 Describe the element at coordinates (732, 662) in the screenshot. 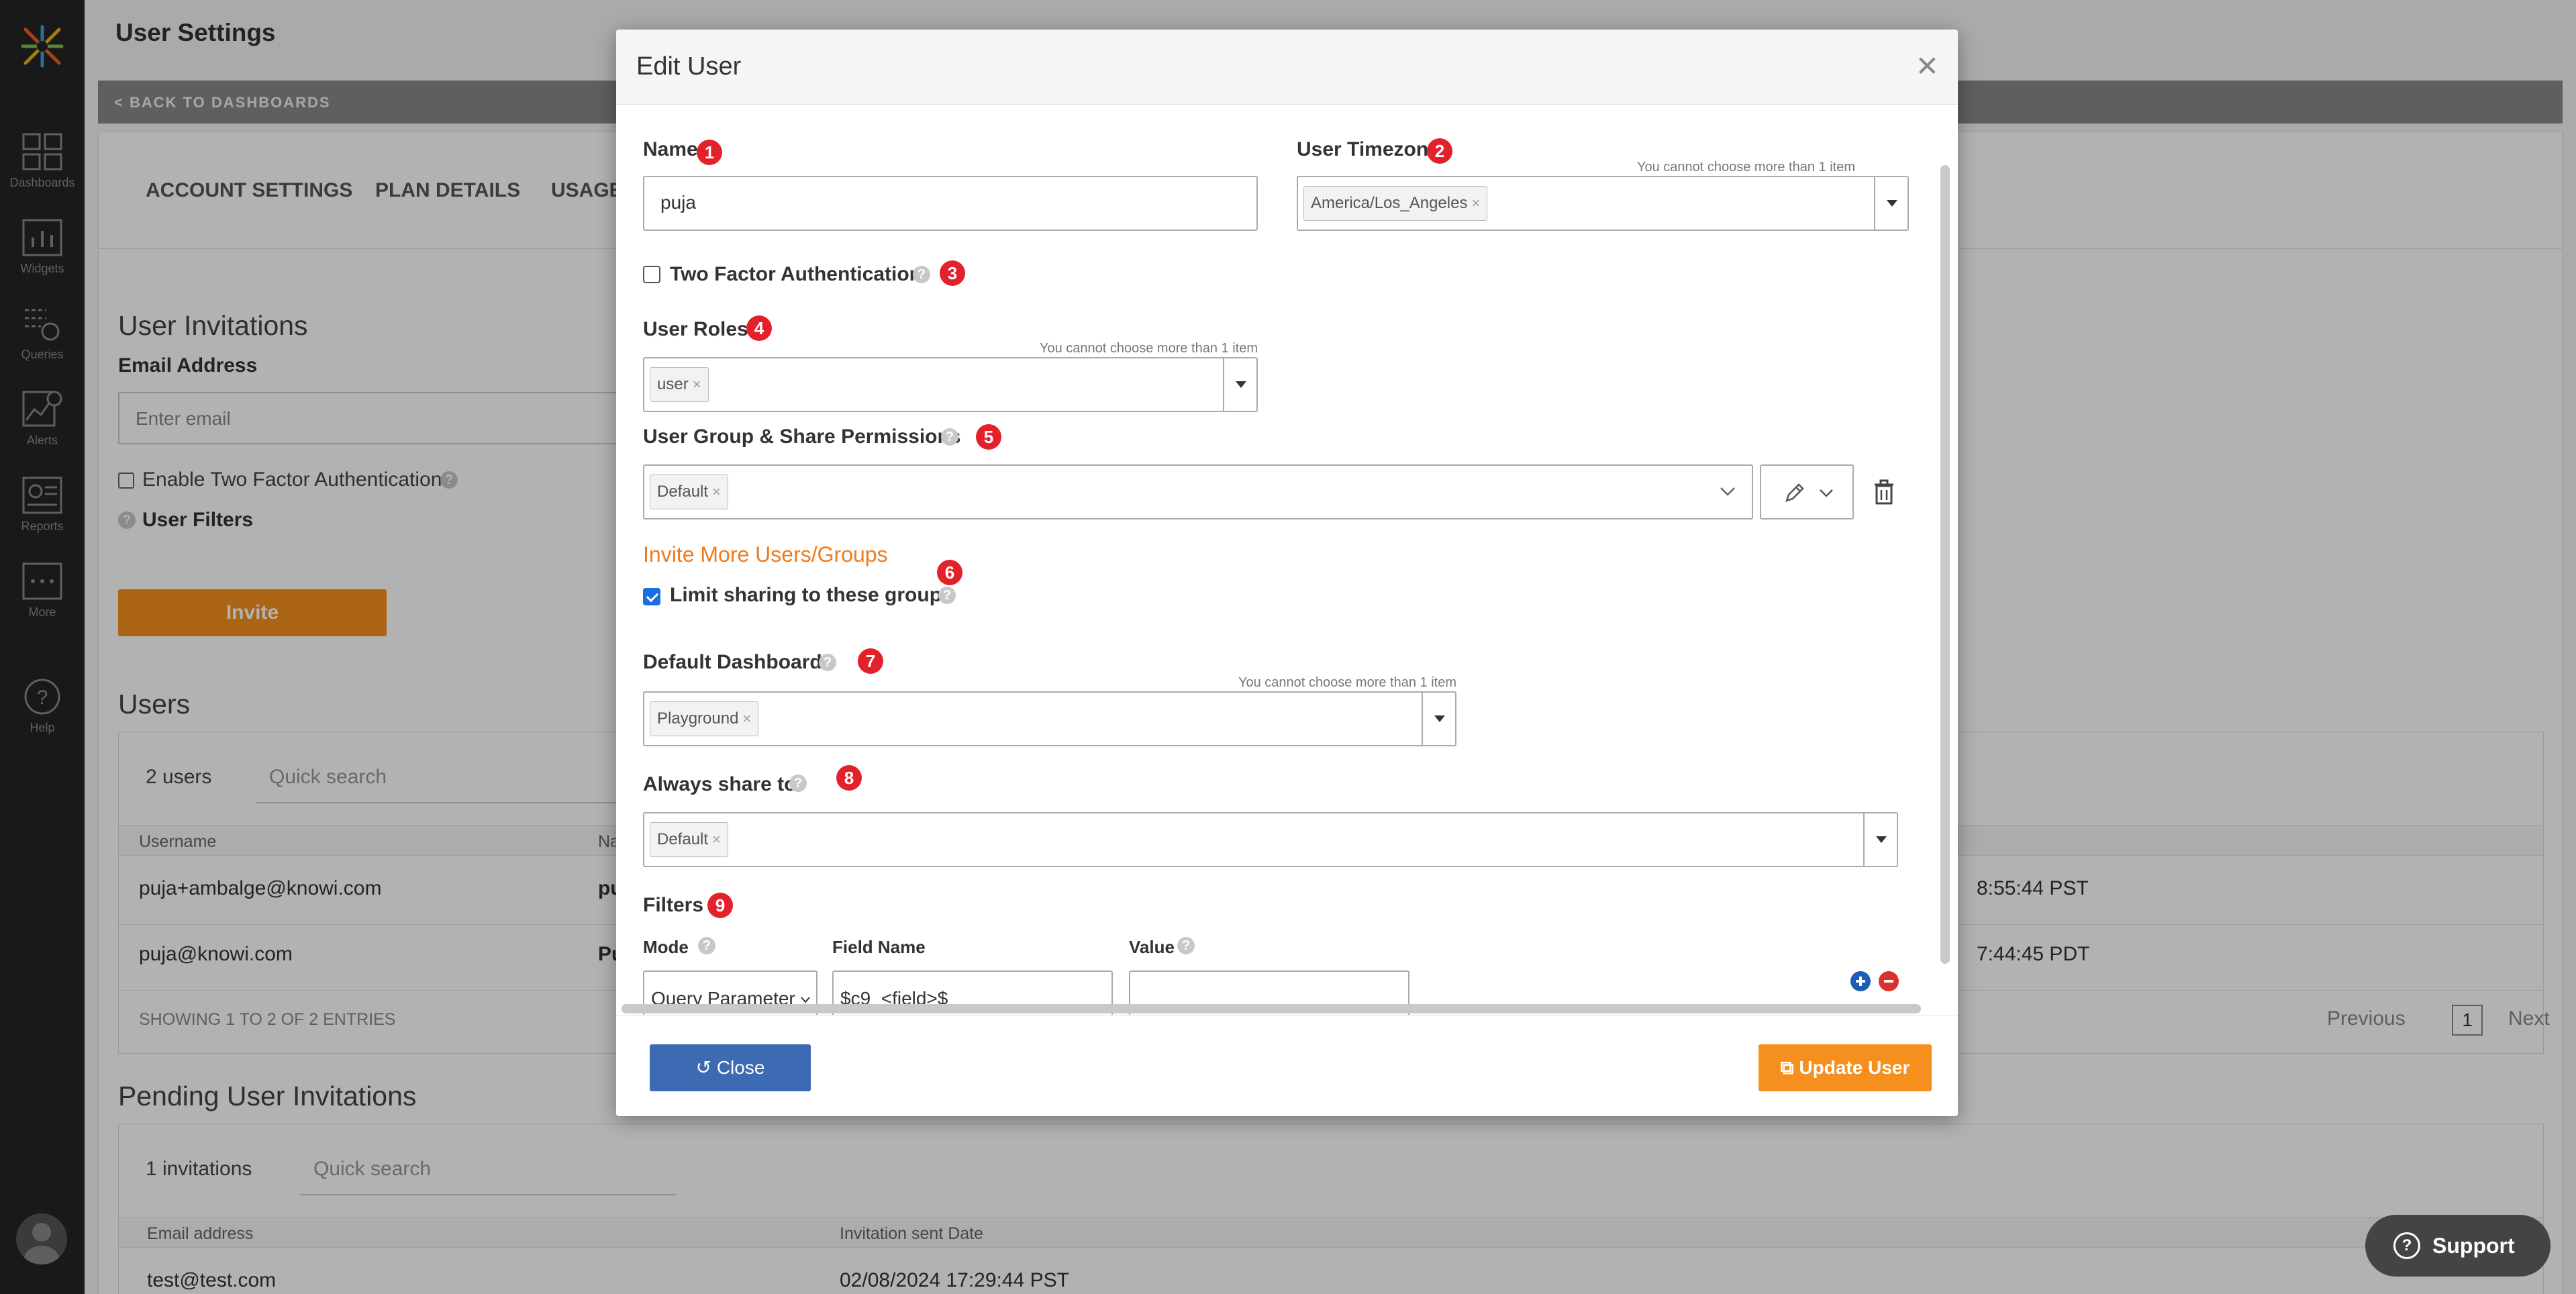

I see `default-dashboard-label: Default Dashboard` at that location.